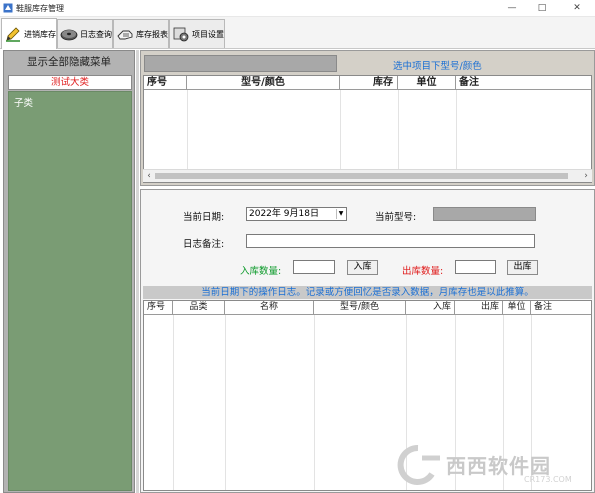 The height and width of the screenshot is (493, 595). What do you see at coordinates (23, 102) in the screenshot?
I see `subcategory-item: 子类` at bounding box center [23, 102].